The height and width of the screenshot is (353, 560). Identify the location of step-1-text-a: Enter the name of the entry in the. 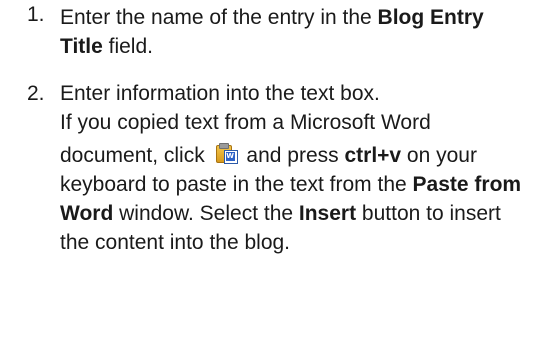
(219, 17).